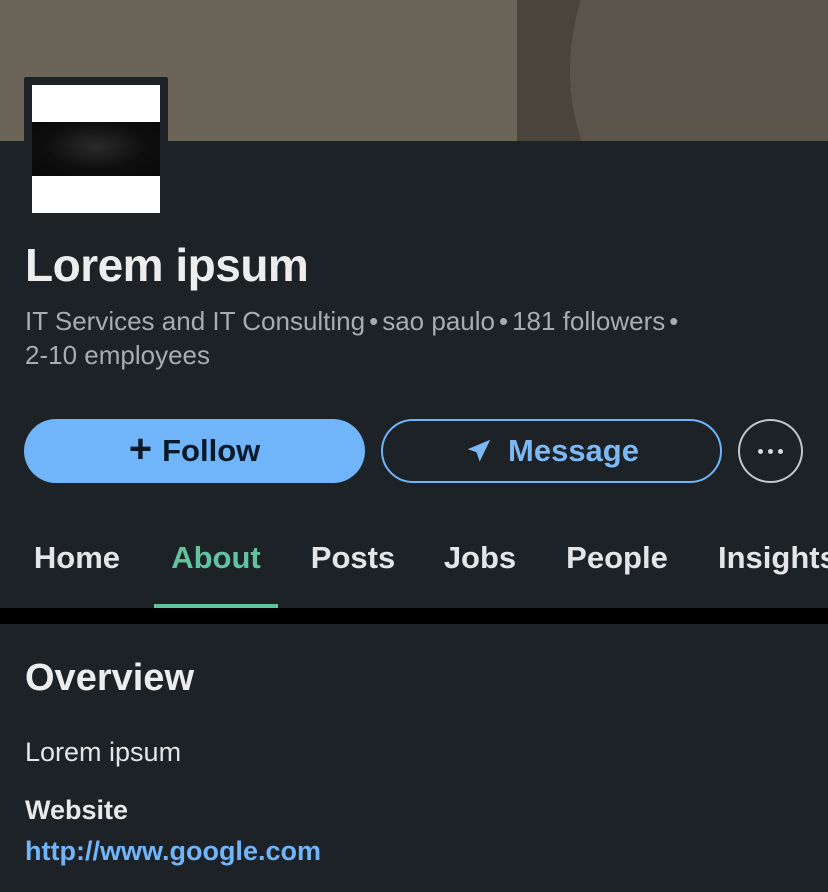 This screenshot has width=828, height=892. Describe the element at coordinates (195, 321) in the screenshot. I see `industry: IT Services and IT Consulting` at that location.